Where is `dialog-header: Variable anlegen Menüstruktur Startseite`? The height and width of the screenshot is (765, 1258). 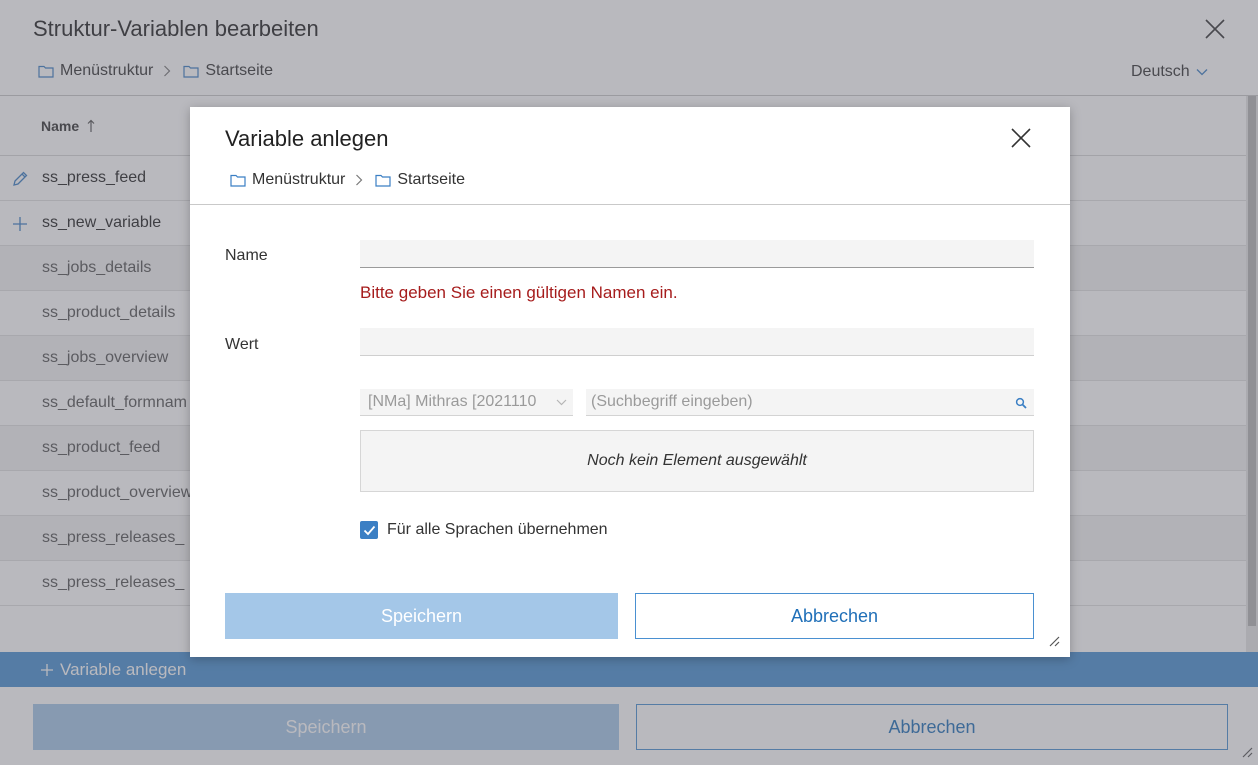 dialog-header: Variable anlegen Menüstruktur Startseite is located at coordinates (630, 156).